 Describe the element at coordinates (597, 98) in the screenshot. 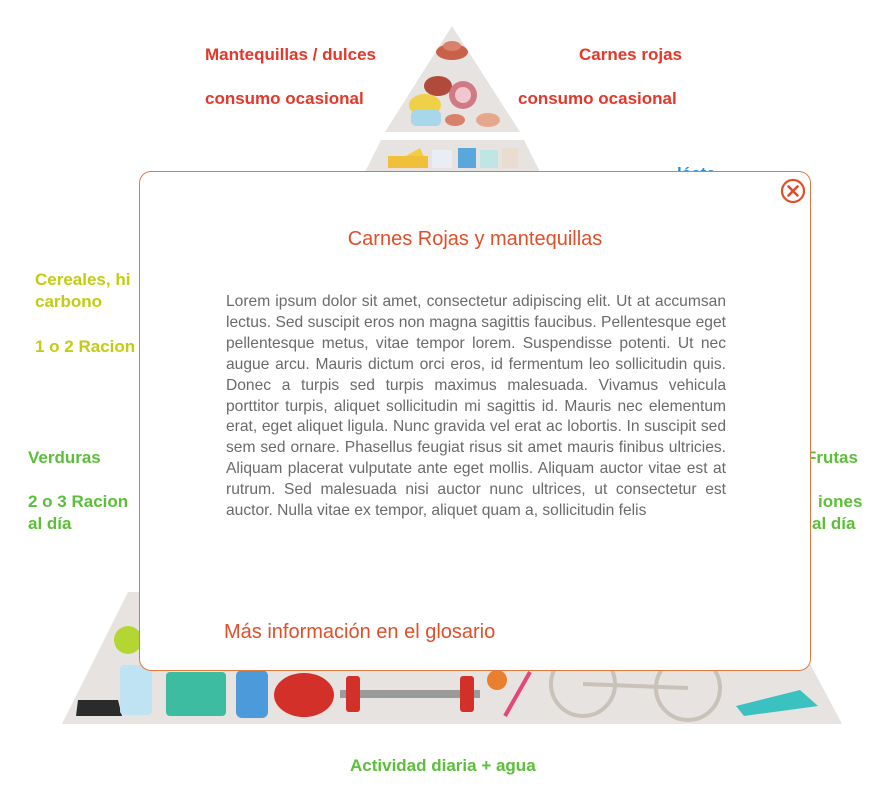

I see `red-meat-frequency: consumo ocasional` at that location.